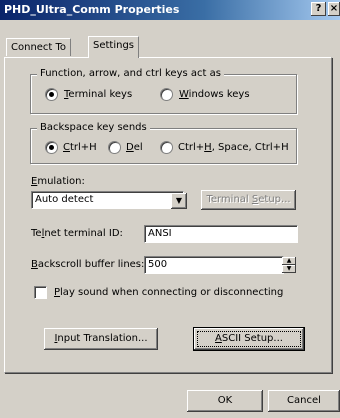  What do you see at coordinates (64, 199) in the screenshot?
I see `emulation-value: Auto detect` at bounding box center [64, 199].